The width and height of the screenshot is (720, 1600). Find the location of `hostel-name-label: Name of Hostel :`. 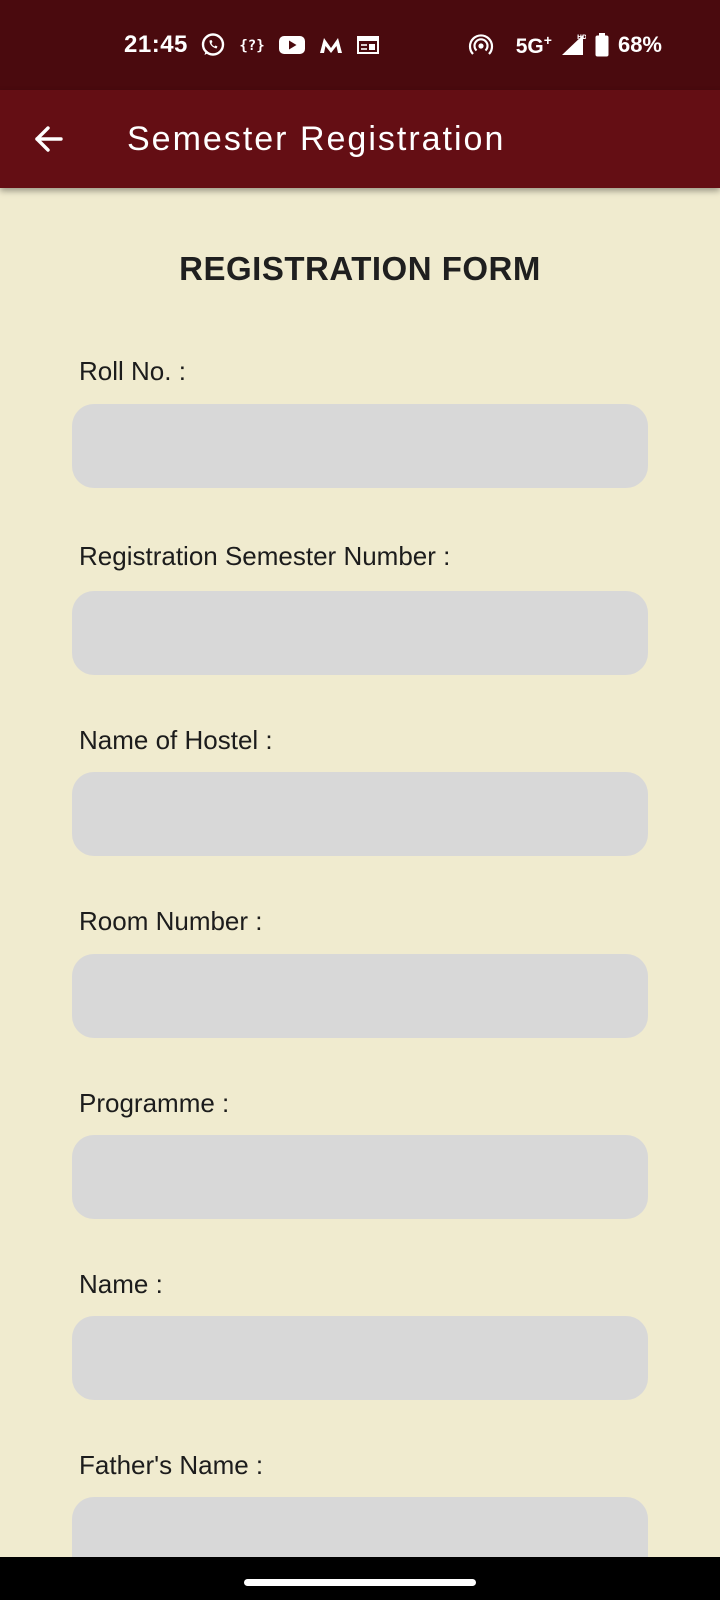

hostel-name-label: Name of Hostel : is located at coordinates (176, 740).